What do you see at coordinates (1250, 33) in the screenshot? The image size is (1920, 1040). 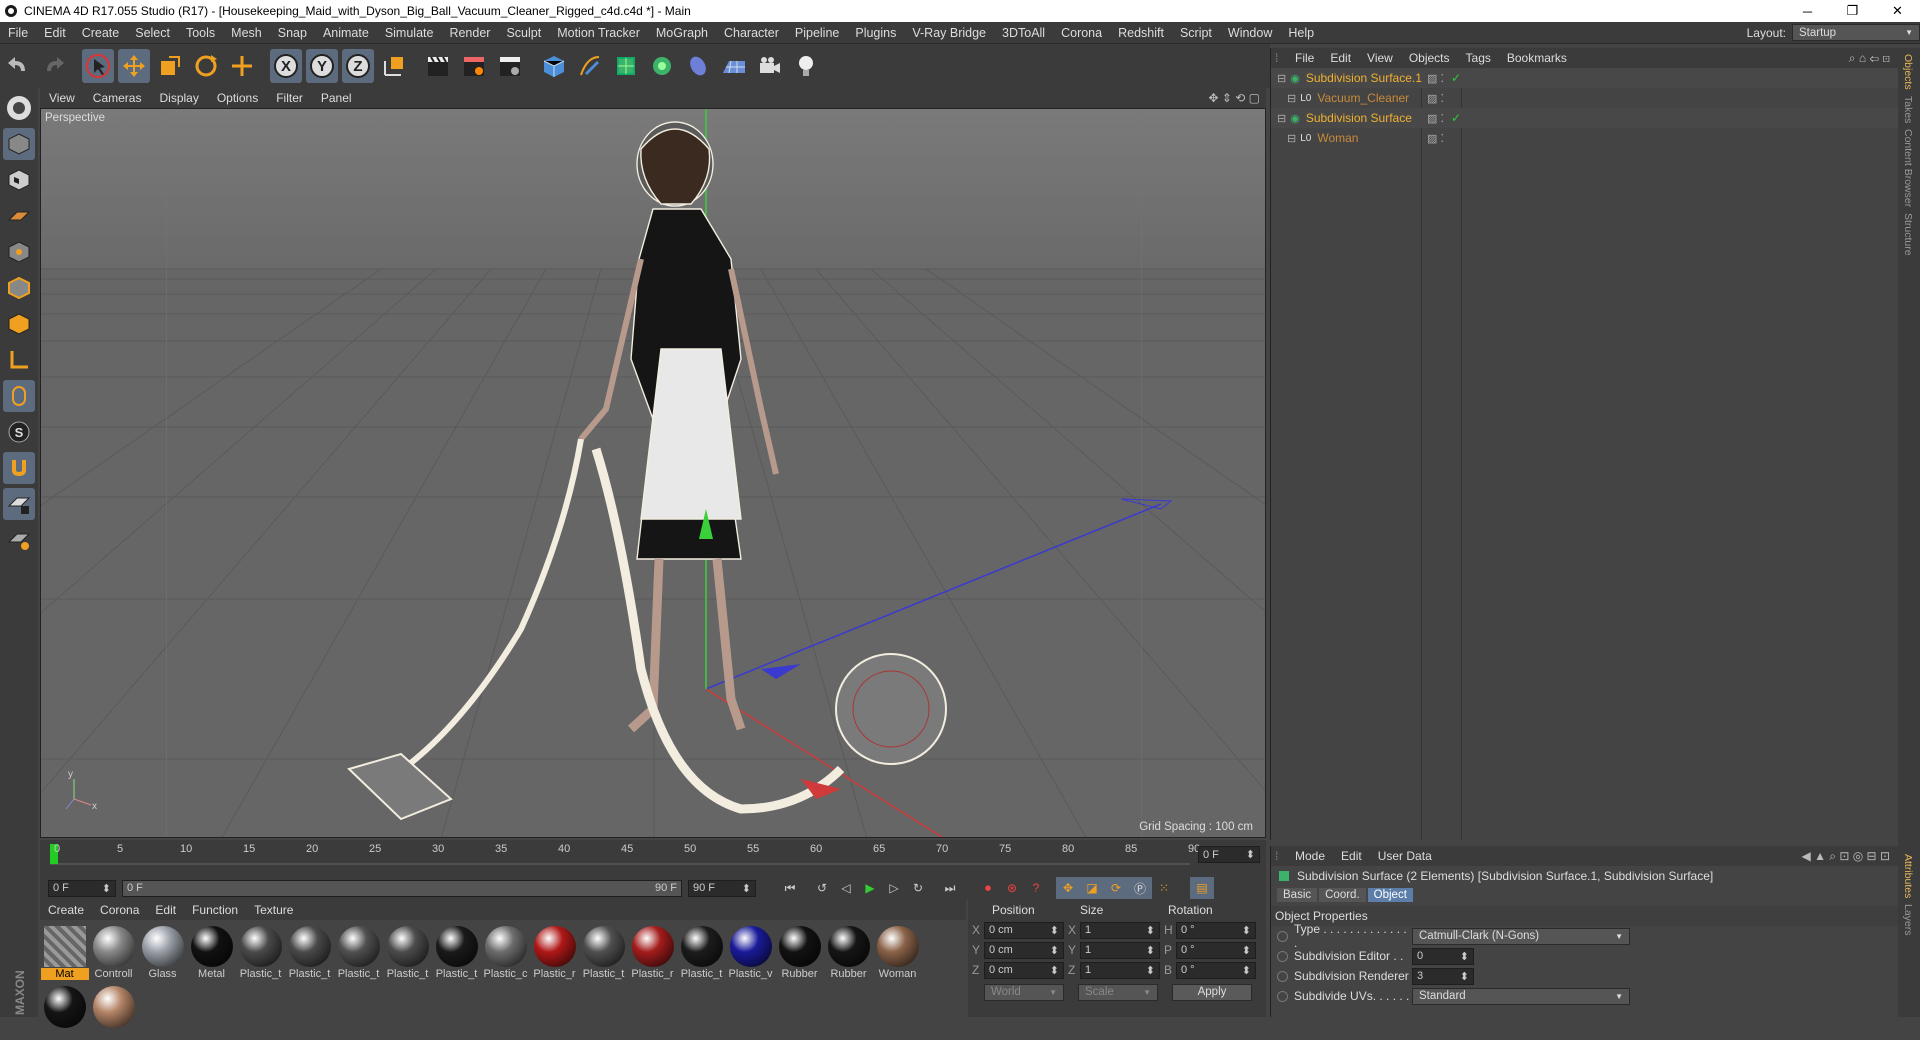 I see `menu-window: Window` at bounding box center [1250, 33].